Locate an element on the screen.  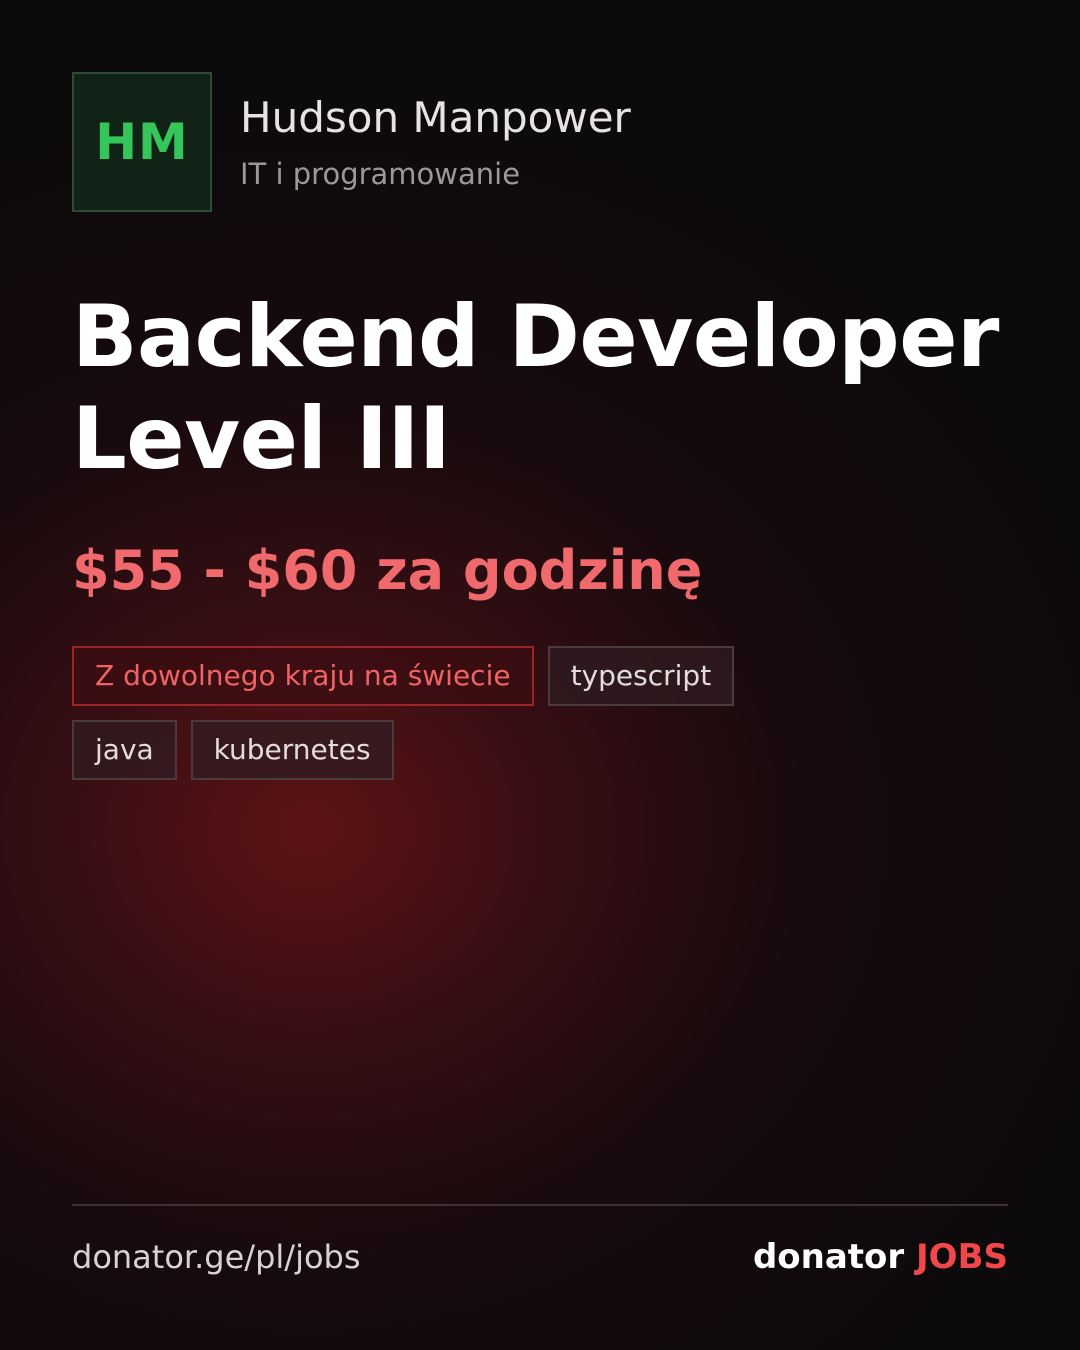
job-title: Backend Developer Level III is located at coordinates (542, 388).